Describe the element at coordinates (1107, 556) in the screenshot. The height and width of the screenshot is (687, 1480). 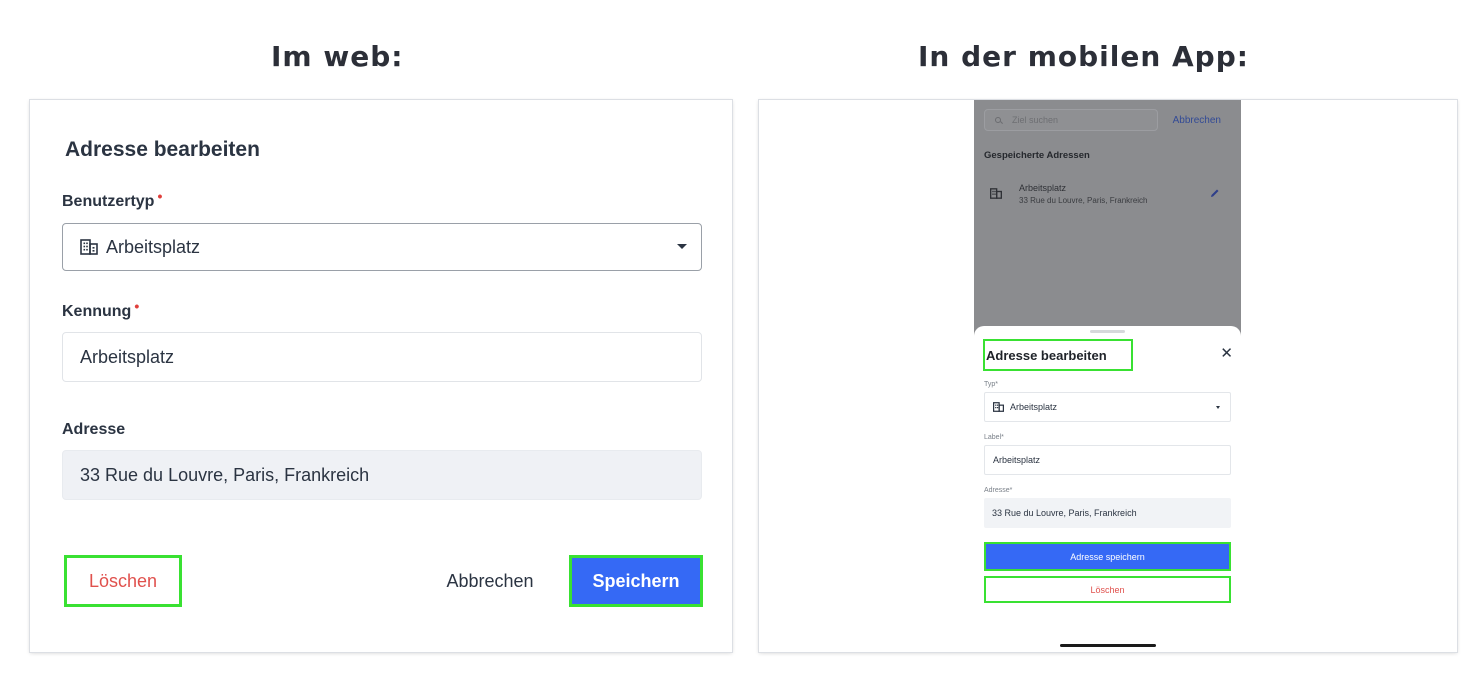
I see `save-address-button: Adresse speichern` at that location.